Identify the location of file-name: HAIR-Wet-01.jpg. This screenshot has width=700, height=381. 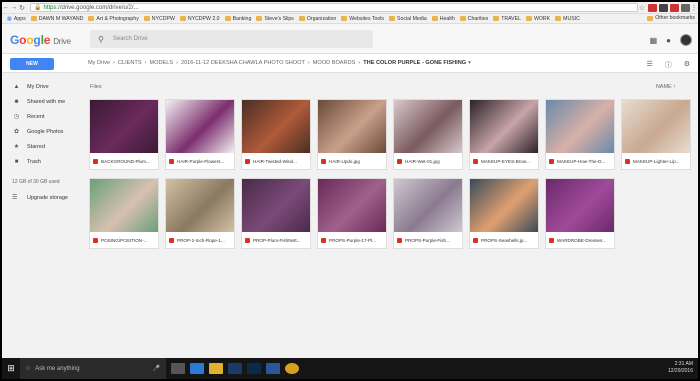
(422, 161).